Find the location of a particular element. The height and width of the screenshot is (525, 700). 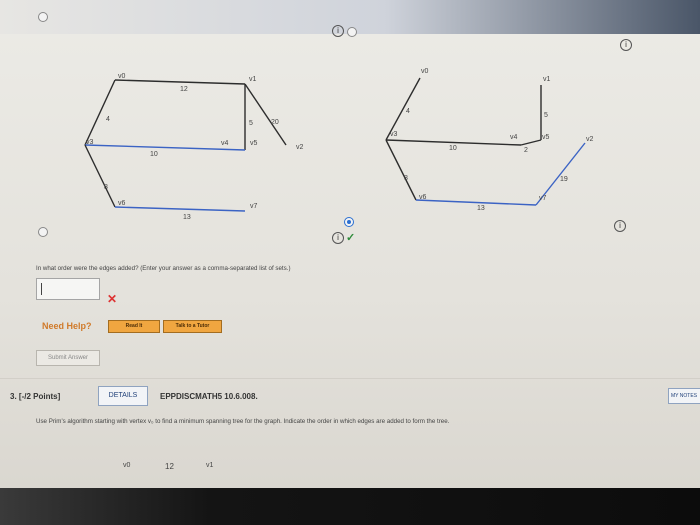

edge-v3-v6 is located at coordinates (100, 176).